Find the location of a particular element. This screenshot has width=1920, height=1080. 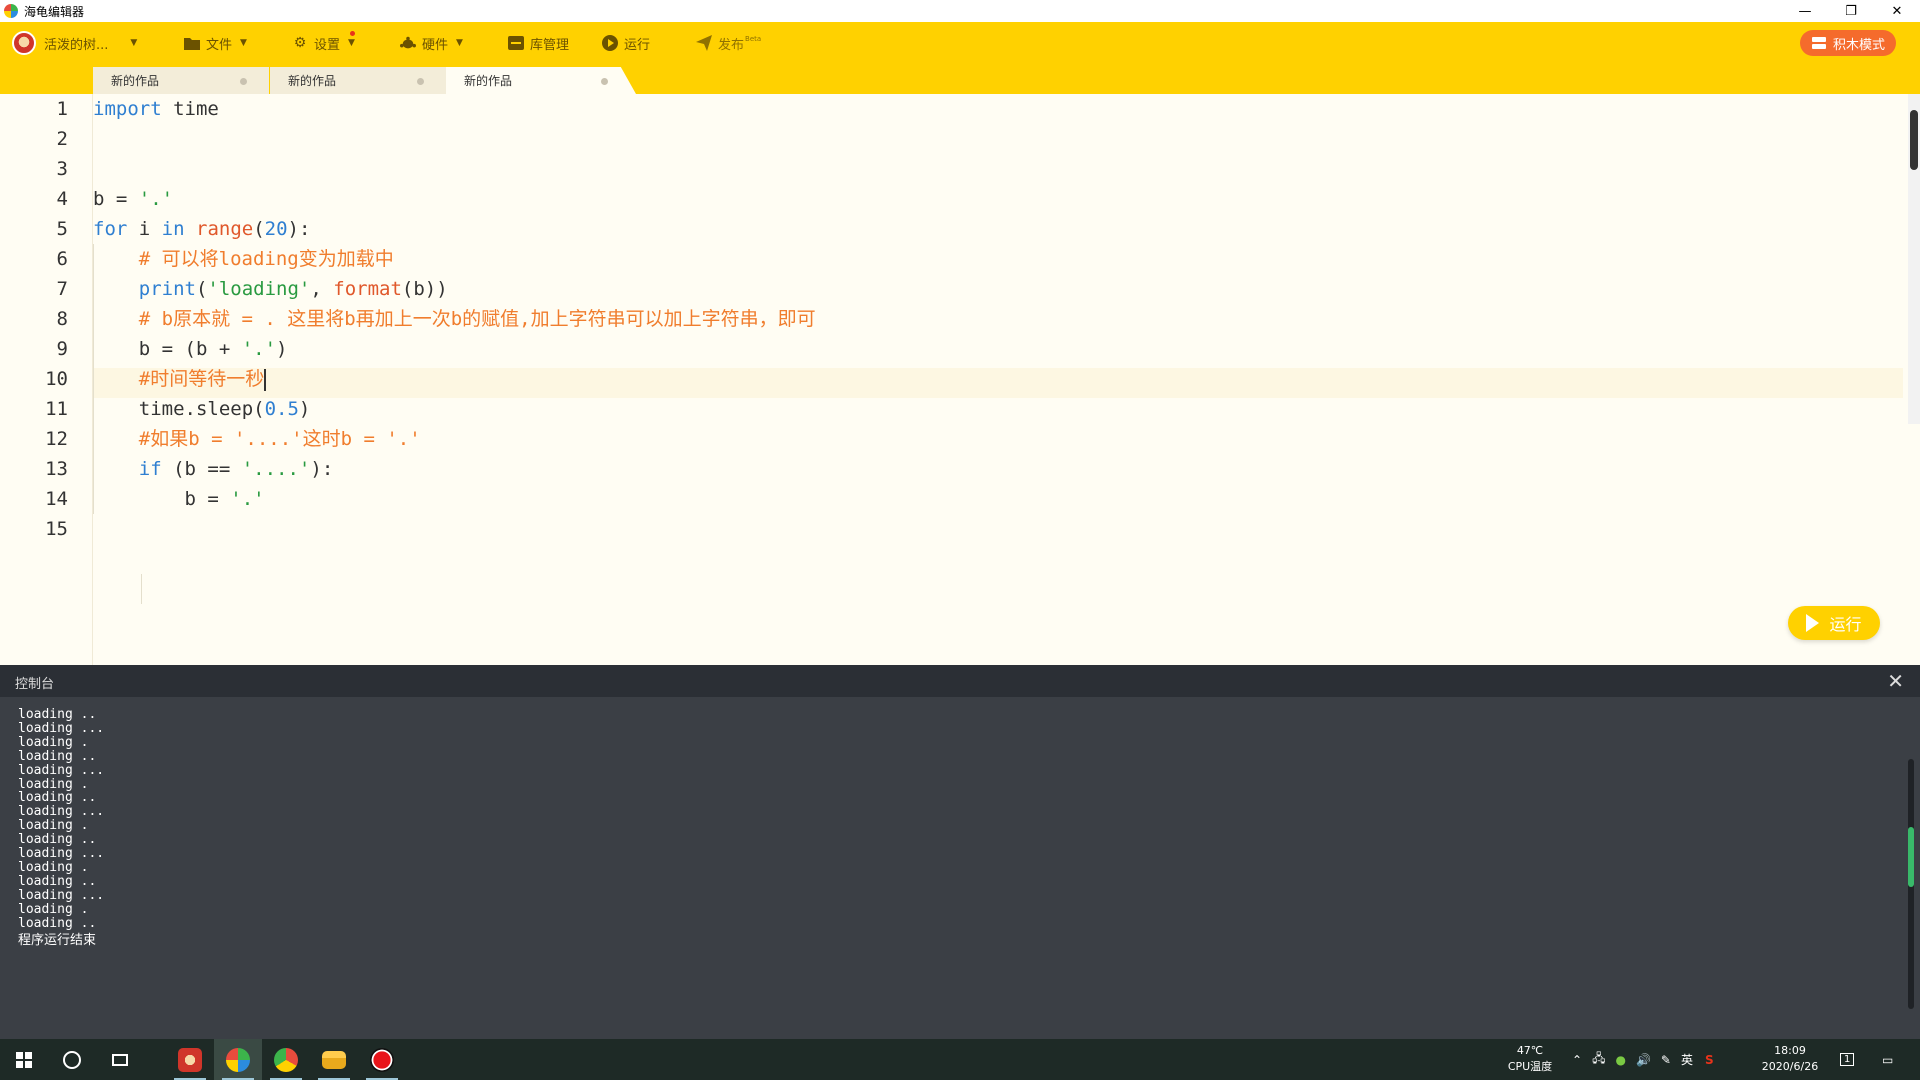

console-title: 控制台 is located at coordinates (35, 684).